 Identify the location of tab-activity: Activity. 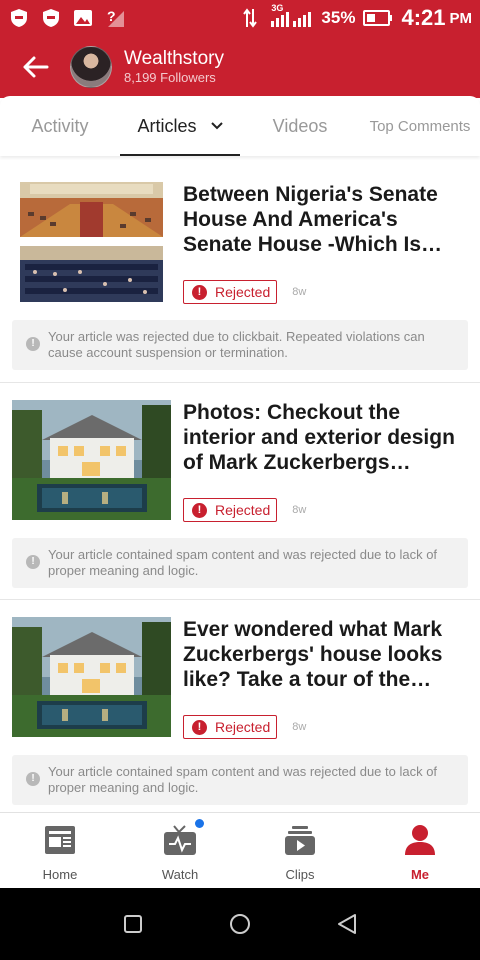
(60, 126).